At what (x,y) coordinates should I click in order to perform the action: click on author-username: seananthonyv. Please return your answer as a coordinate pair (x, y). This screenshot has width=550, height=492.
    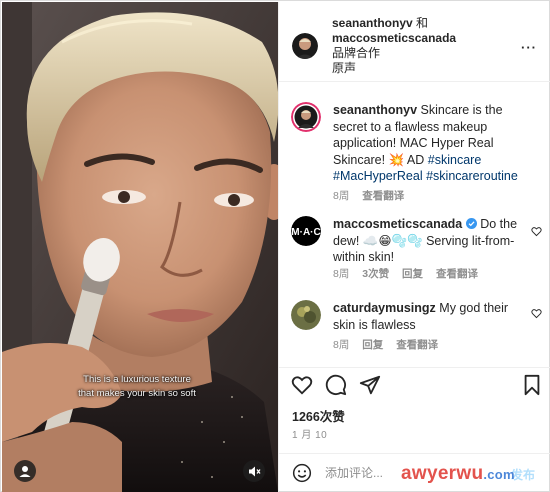
    Looking at the image, I should click on (372, 23).